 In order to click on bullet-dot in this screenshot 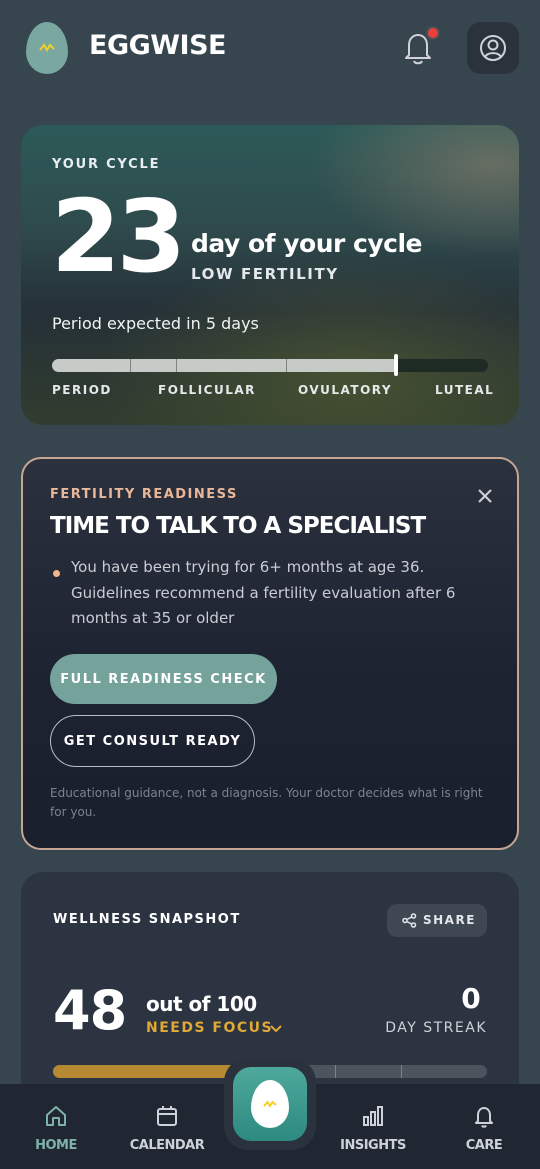, I will do `click(56, 573)`.